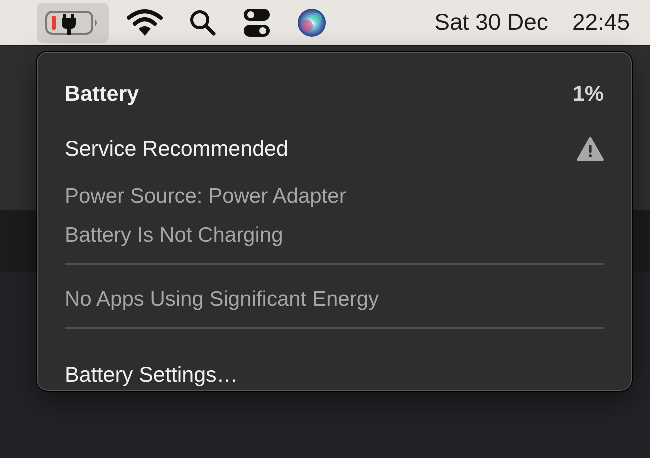  What do you see at coordinates (145, 22) in the screenshot?
I see `wifi-icon` at bounding box center [145, 22].